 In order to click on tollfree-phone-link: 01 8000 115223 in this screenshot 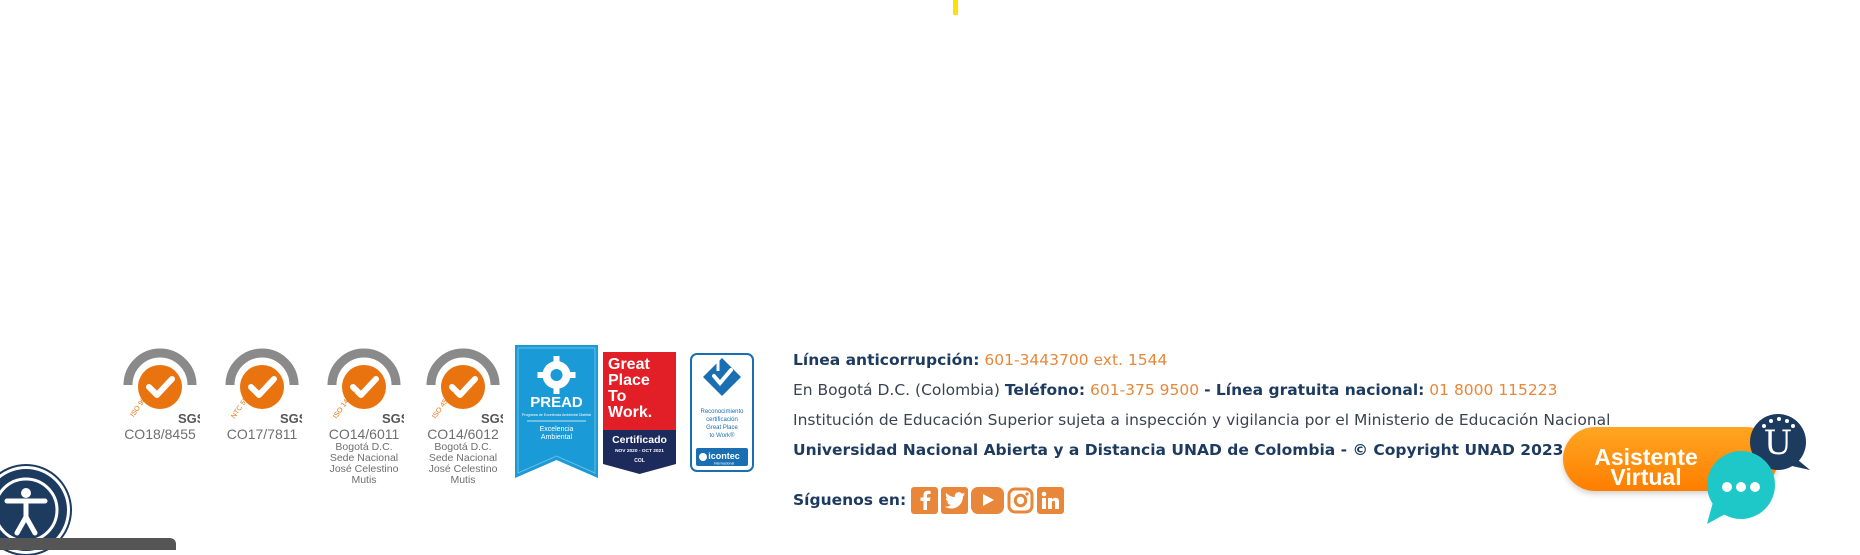, I will do `click(1493, 390)`.